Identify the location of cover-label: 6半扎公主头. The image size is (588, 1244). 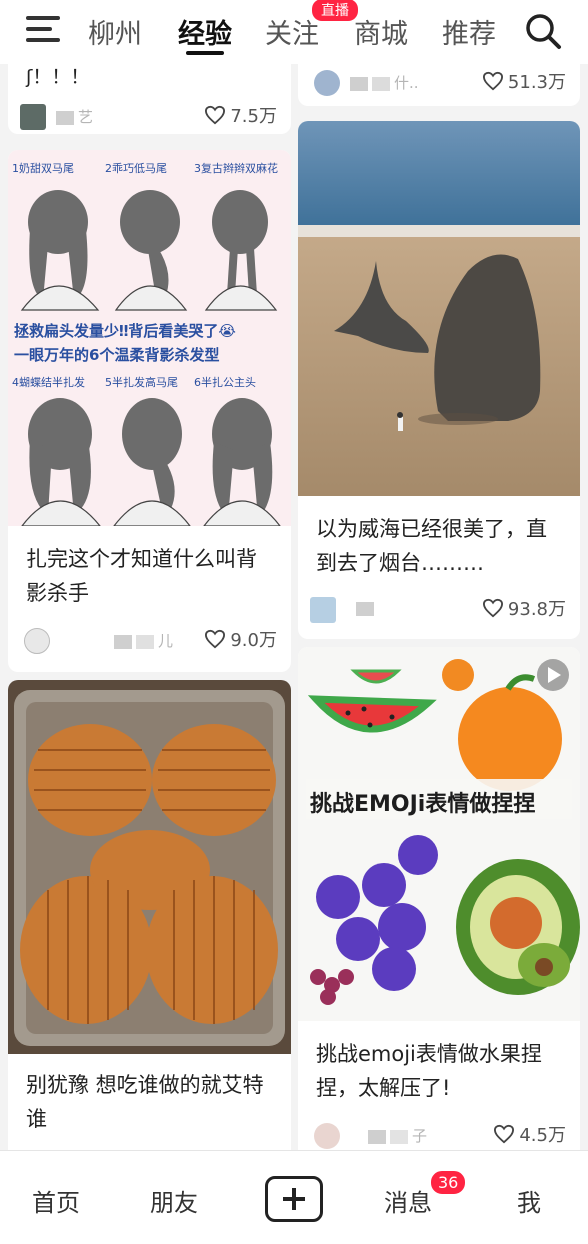
(225, 382).